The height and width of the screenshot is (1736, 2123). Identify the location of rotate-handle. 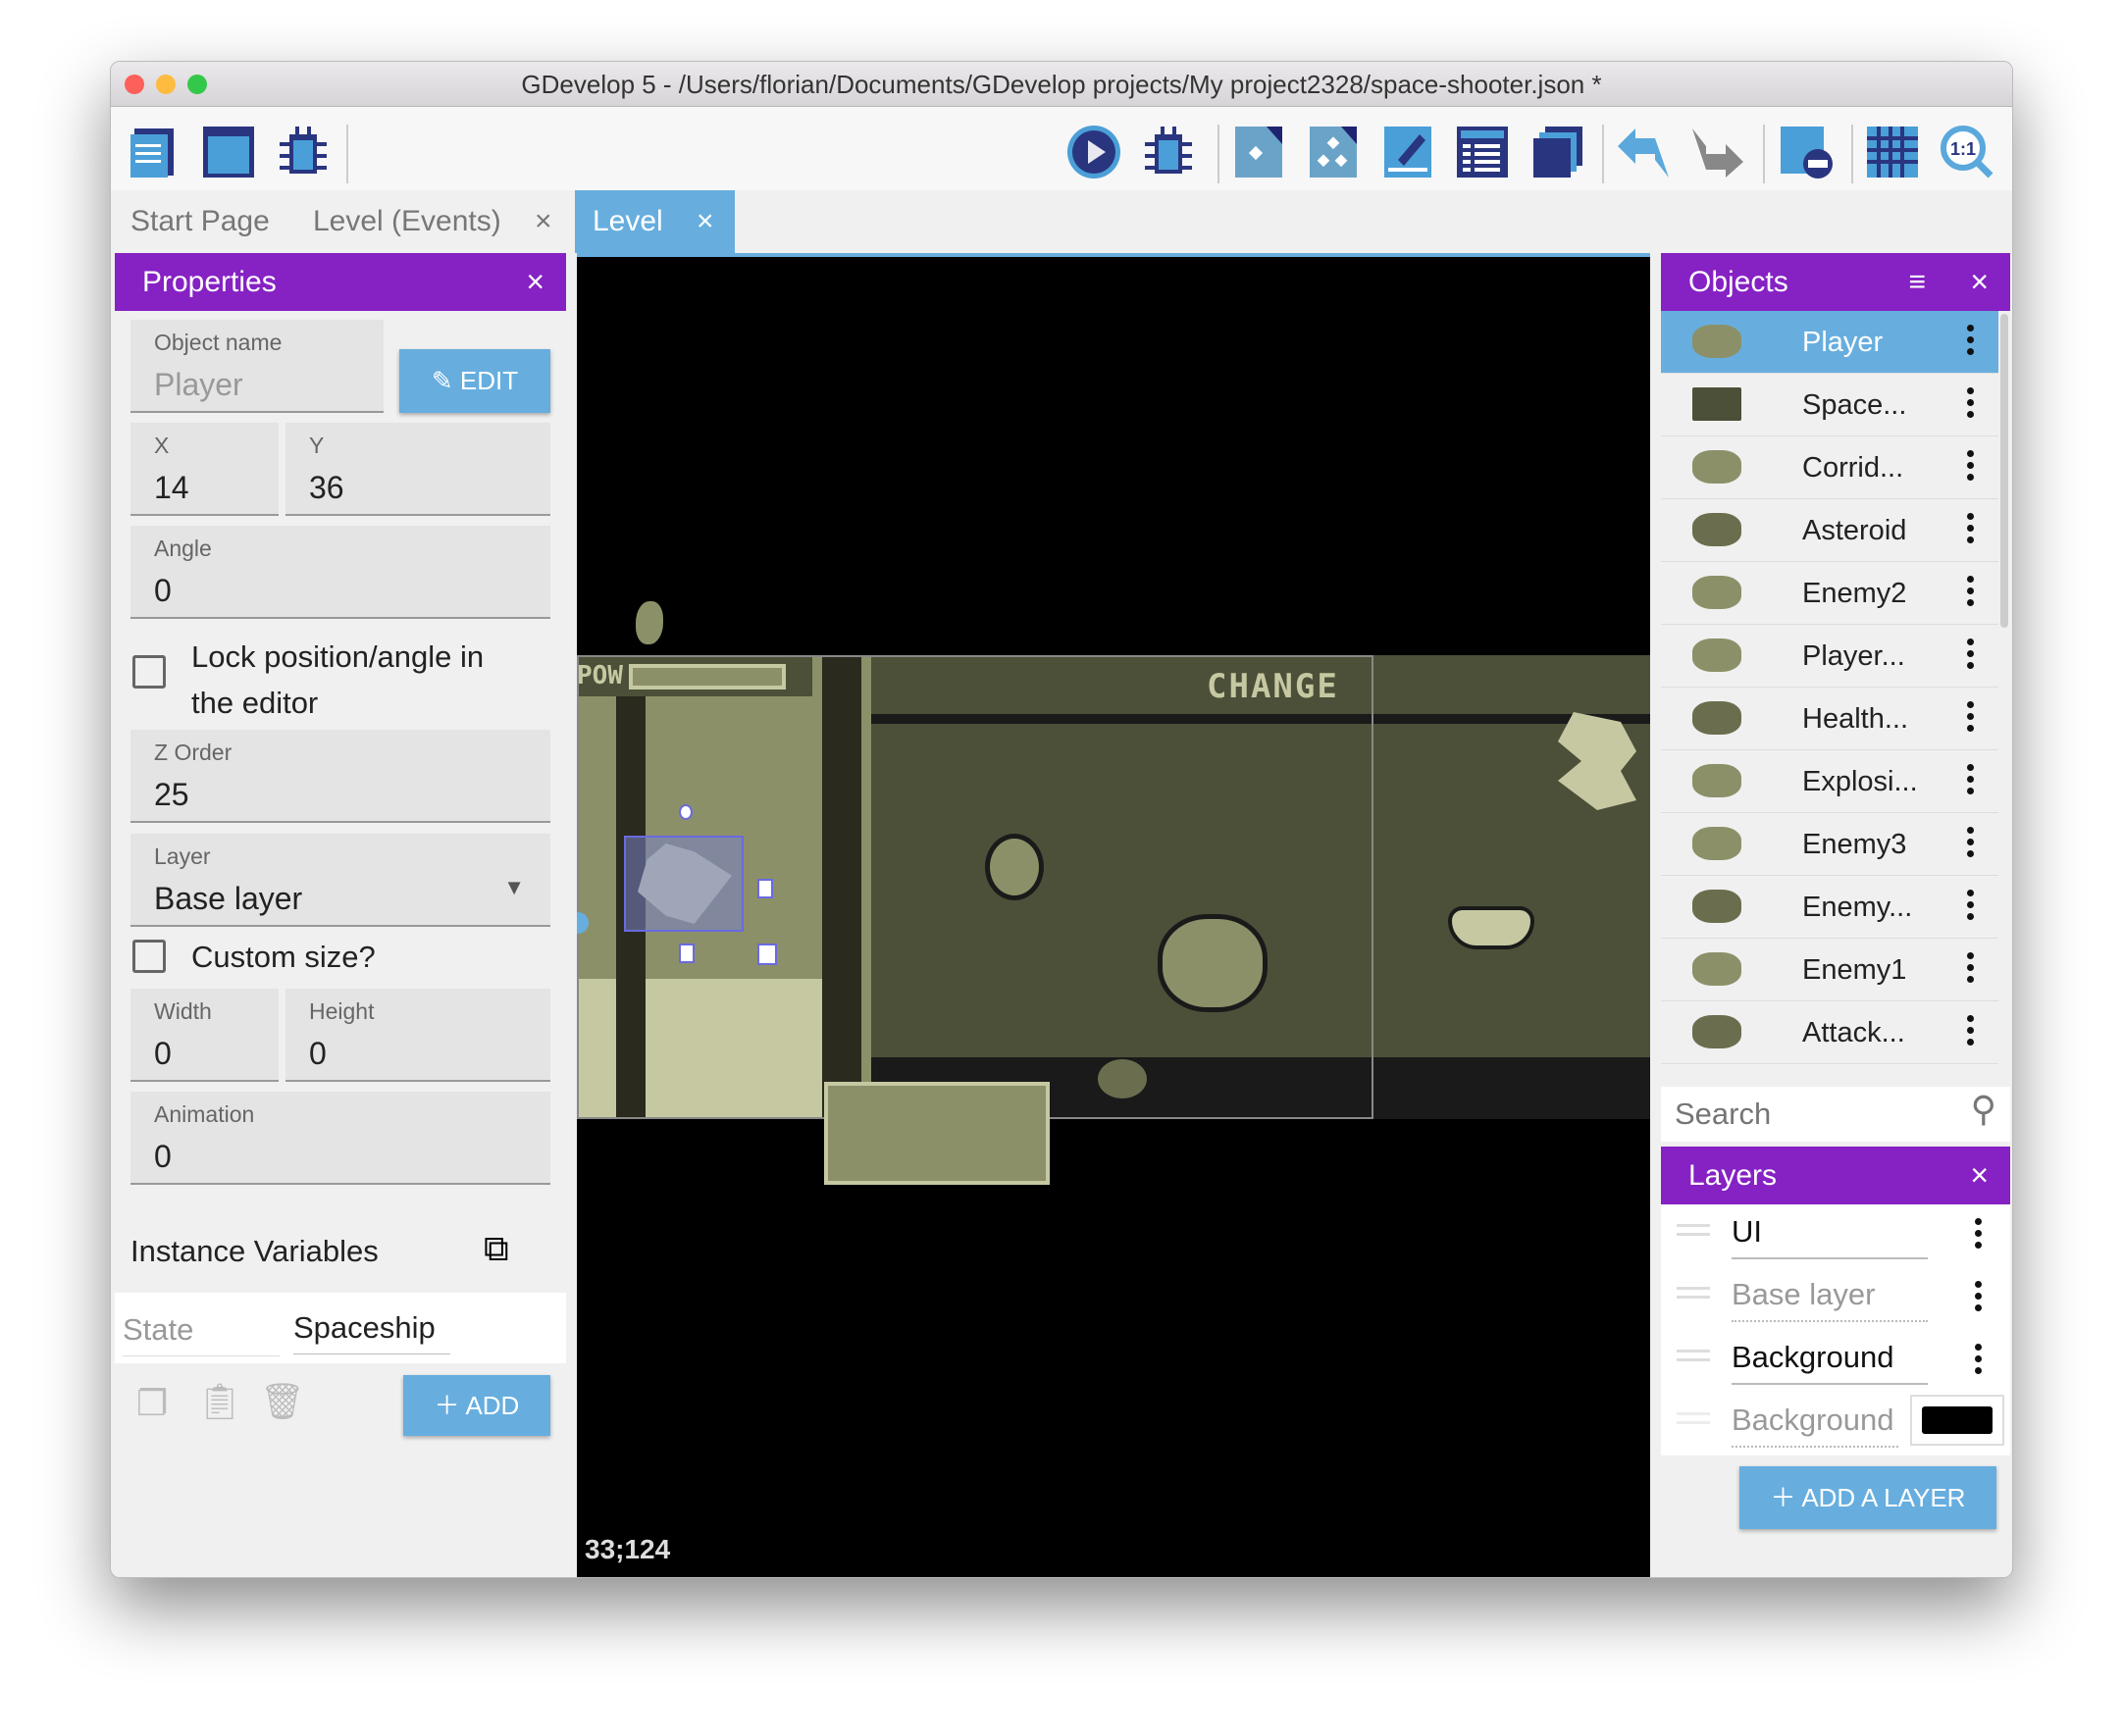
(686, 812).